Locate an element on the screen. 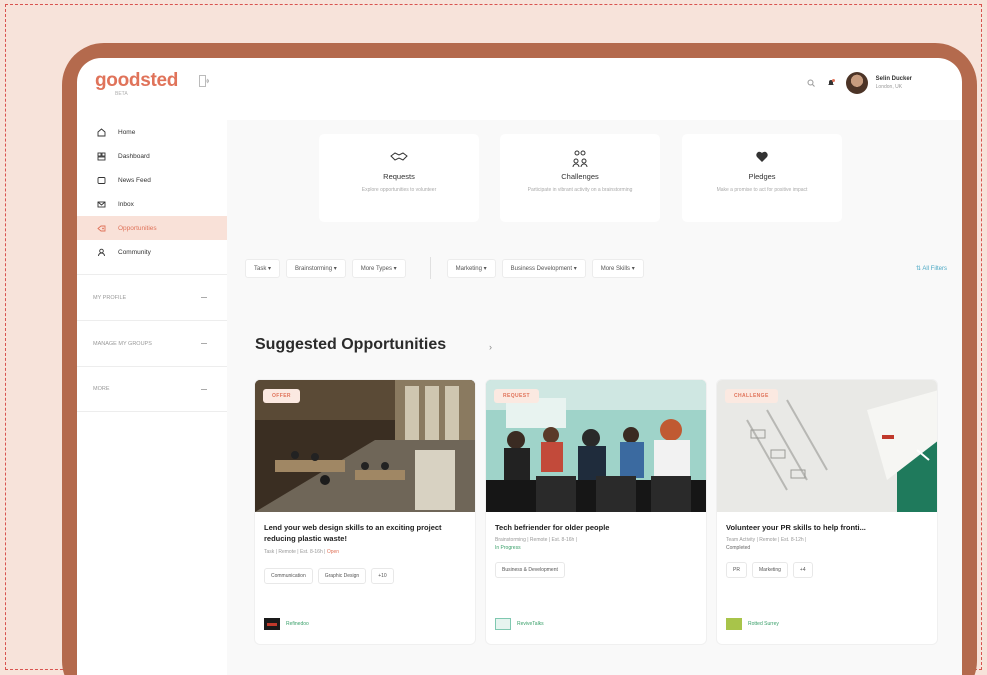 The width and height of the screenshot is (987, 675). sidebar-item-opportunities: Opportunities is located at coordinates (152, 228).